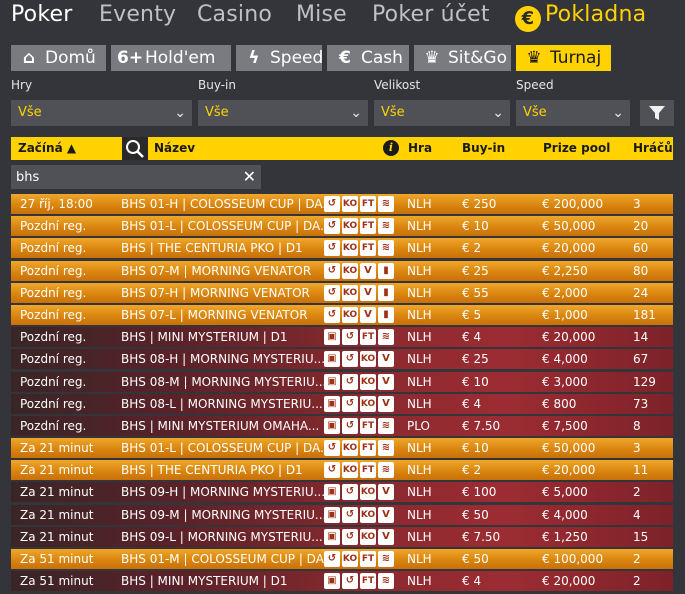  I want to click on header-starts: Začíná ▲, so click(47, 148).